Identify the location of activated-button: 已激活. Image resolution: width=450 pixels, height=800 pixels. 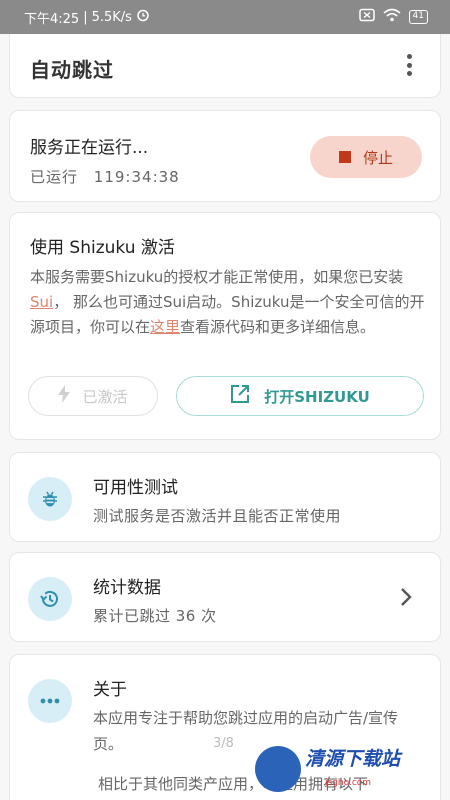
(93, 396).